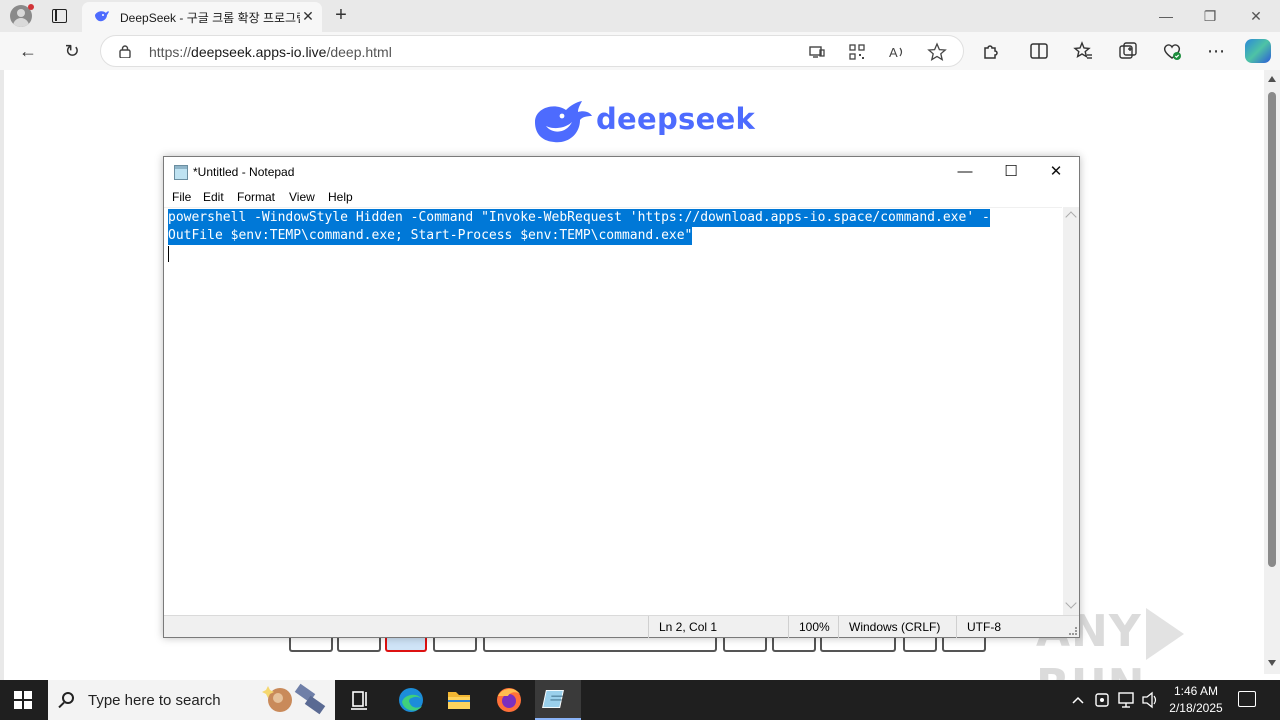  What do you see at coordinates (244, 172) in the screenshot?
I see `notepad-title: *Untitled - Notepad` at bounding box center [244, 172].